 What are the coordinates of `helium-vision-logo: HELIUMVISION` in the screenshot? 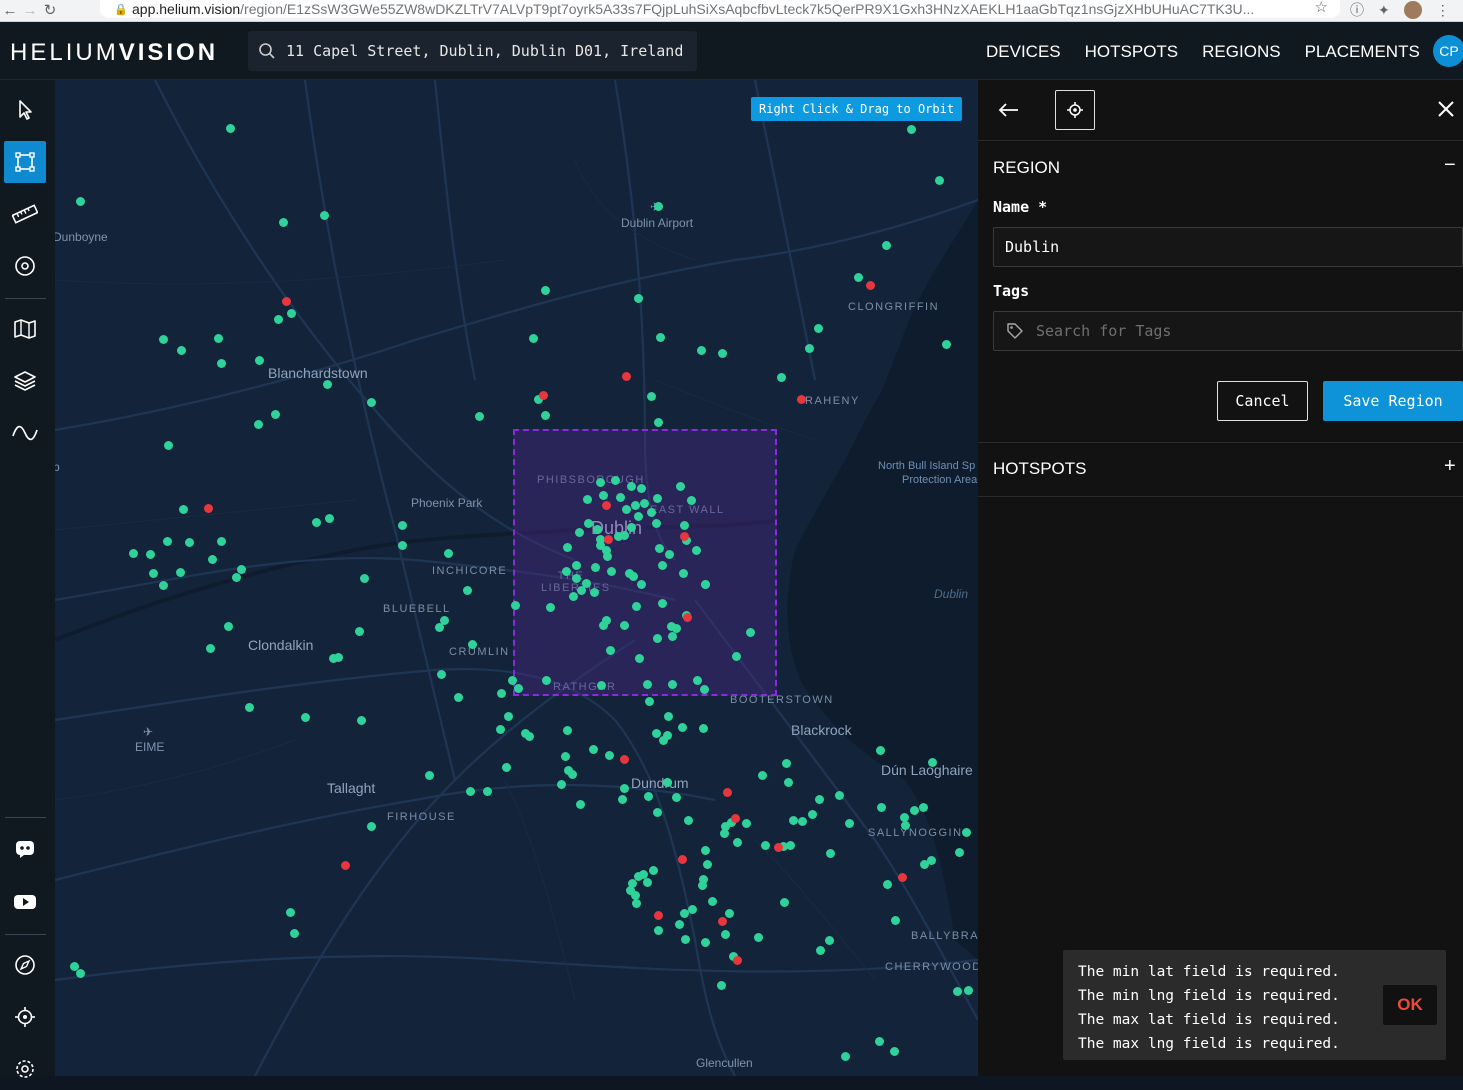 It's located at (114, 53).